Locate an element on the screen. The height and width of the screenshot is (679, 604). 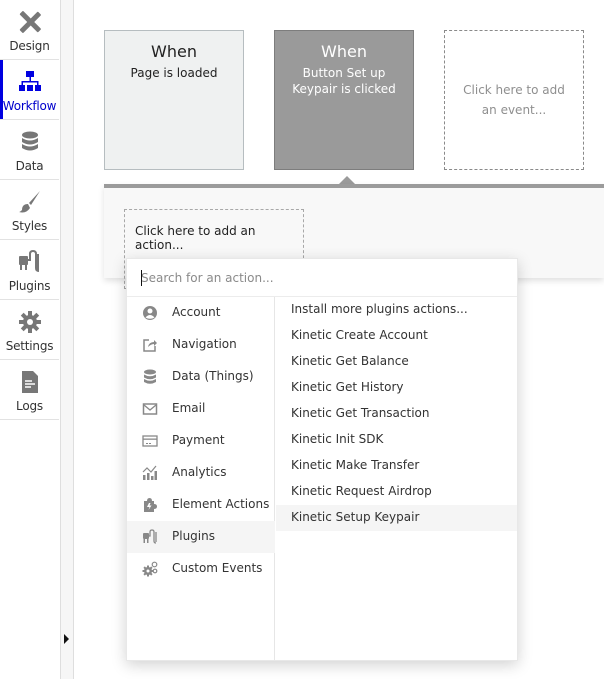
sidebar-item-label: Plugins is located at coordinates (29, 286).